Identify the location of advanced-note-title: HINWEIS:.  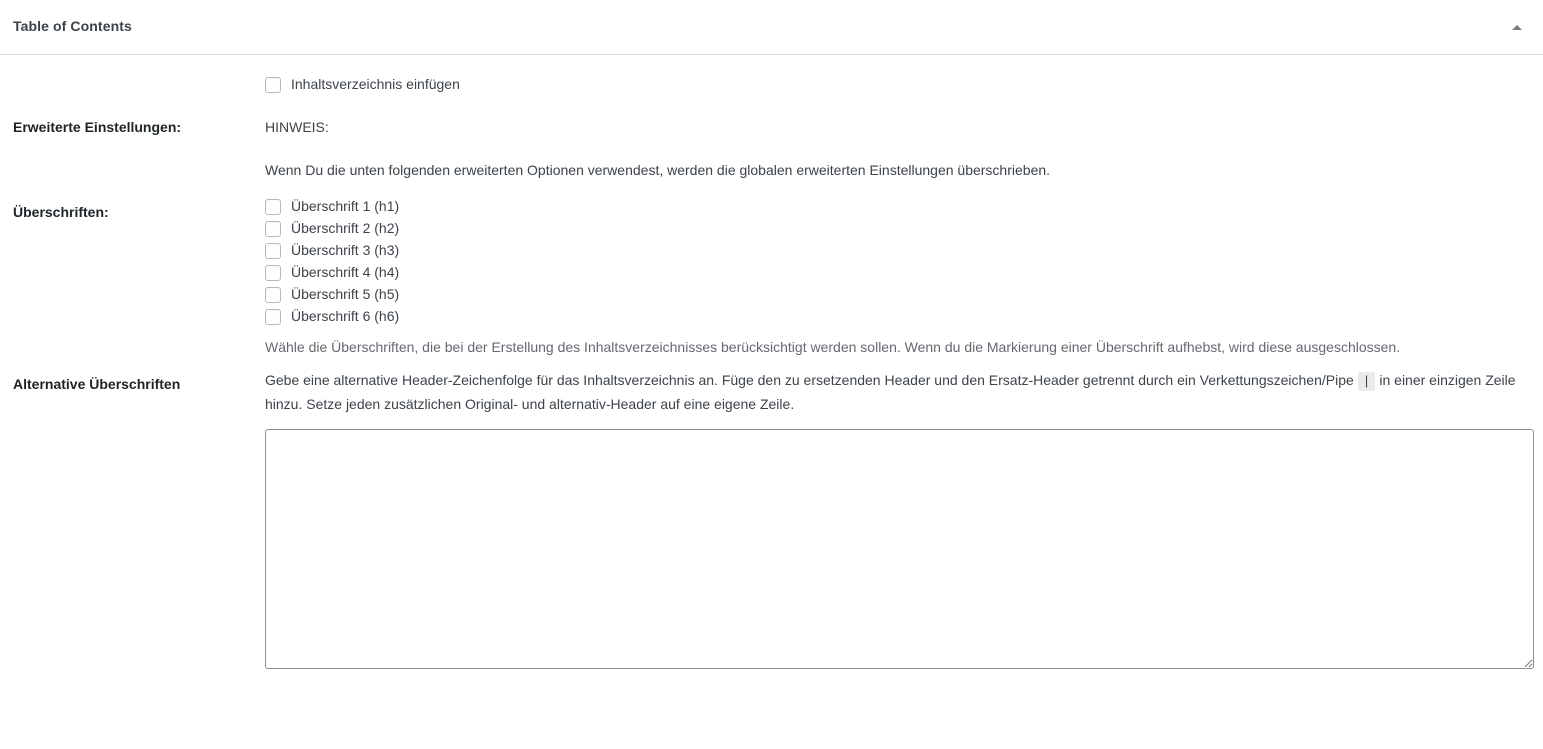
(297, 127).